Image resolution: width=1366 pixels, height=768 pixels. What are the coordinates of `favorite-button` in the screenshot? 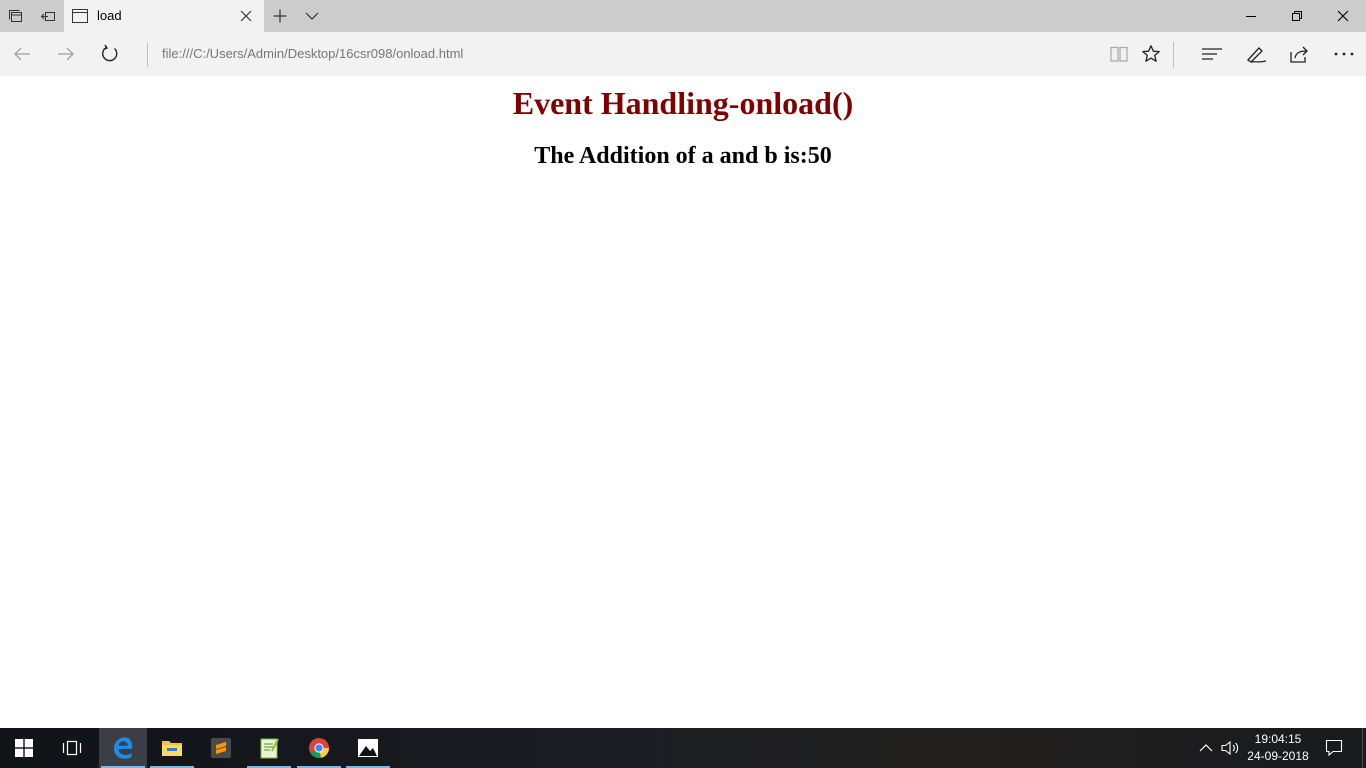 It's located at (1151, 54).